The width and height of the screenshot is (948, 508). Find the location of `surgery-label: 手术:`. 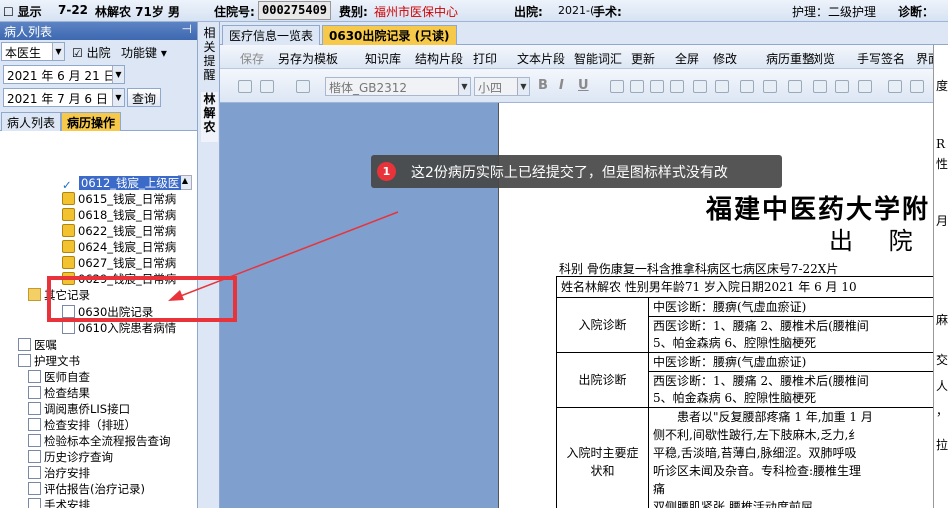

surgery-label: 手术: is located at coordinates (607, 12).